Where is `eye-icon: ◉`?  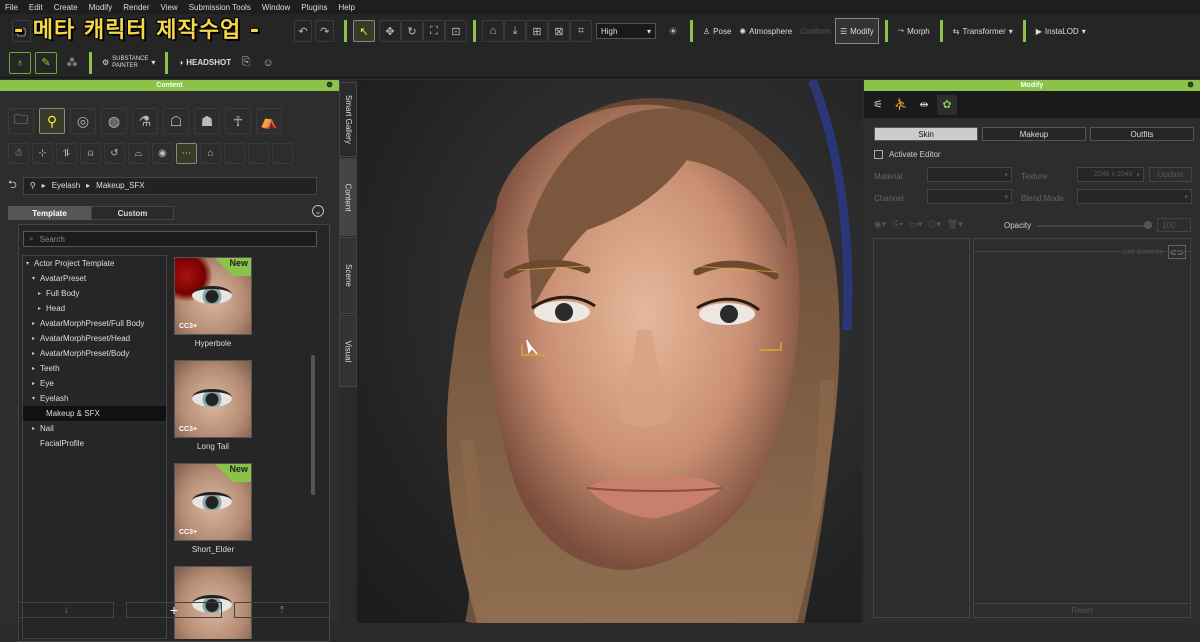
eye-icon: ◉ is located at coordinates (162, 153).